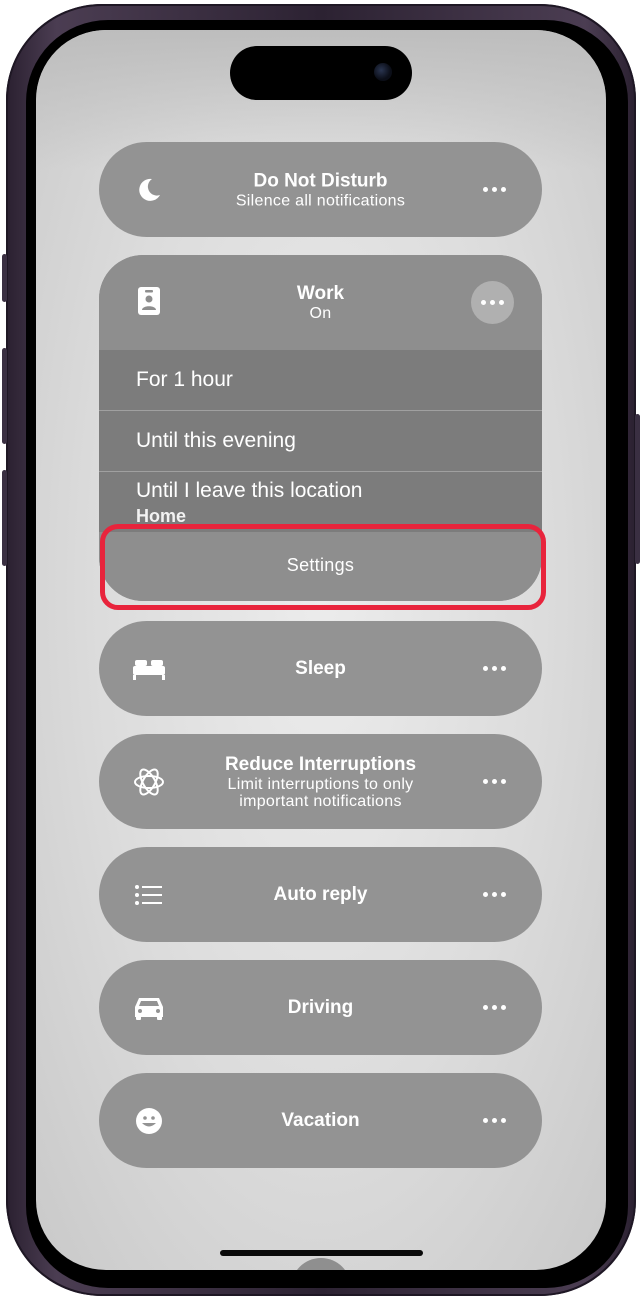  I want to click on focus-sleep: Sleep, so click(320, 668).